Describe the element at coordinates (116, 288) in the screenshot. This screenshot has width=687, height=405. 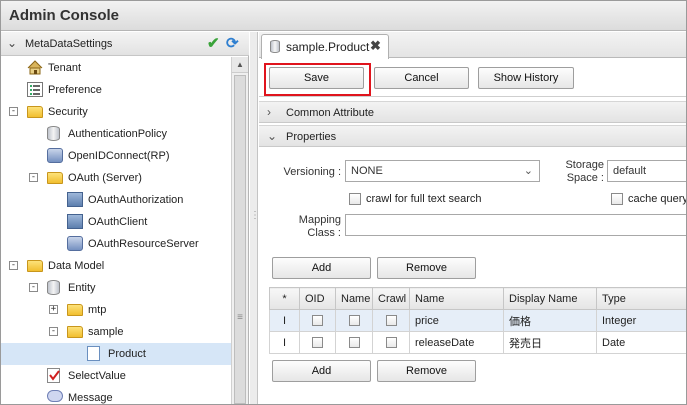
I see `tree-item-entity: - Entity` at that location.